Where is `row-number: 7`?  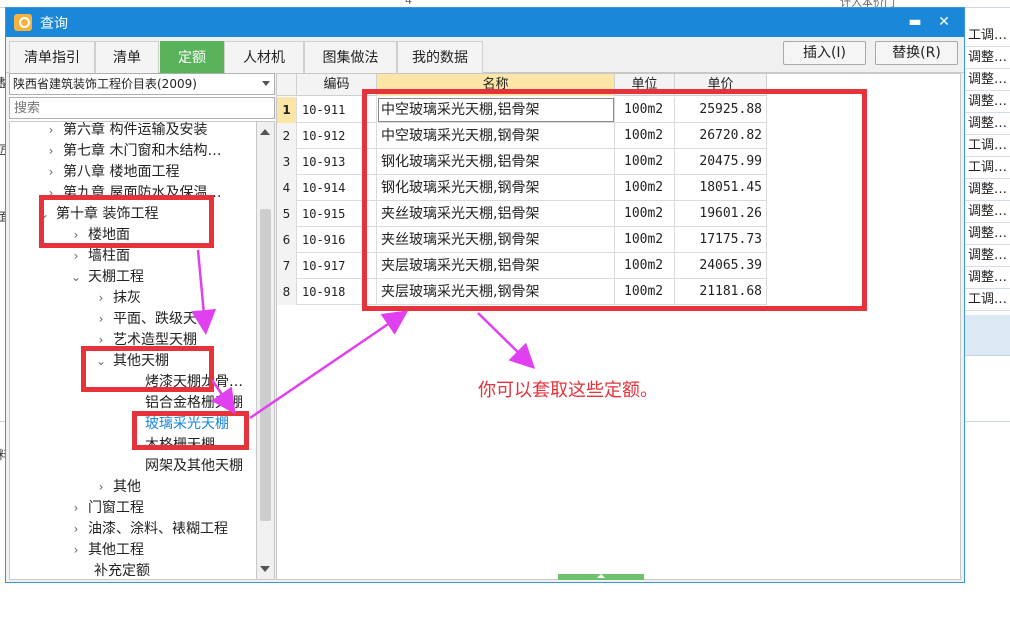
row-number: 7 is located at coordinates (287, 266).